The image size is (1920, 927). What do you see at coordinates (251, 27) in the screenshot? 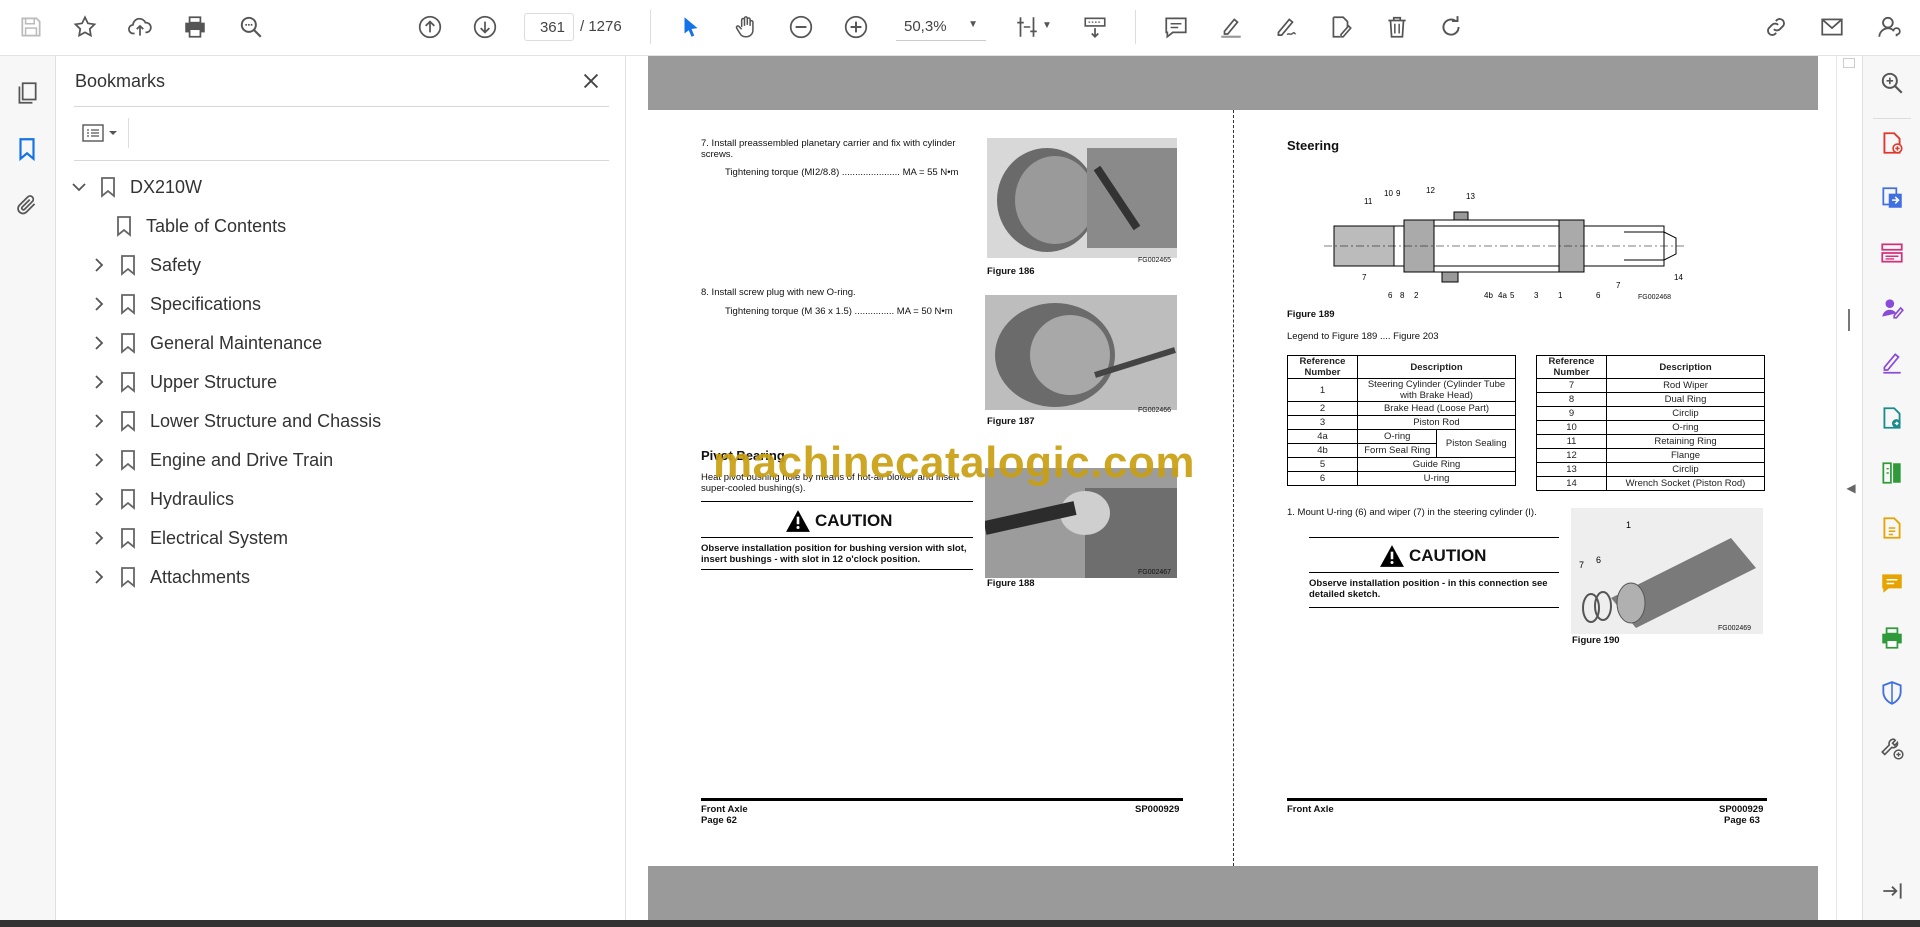
I see `search-zoom-icon` at bounding box center [251, 27].